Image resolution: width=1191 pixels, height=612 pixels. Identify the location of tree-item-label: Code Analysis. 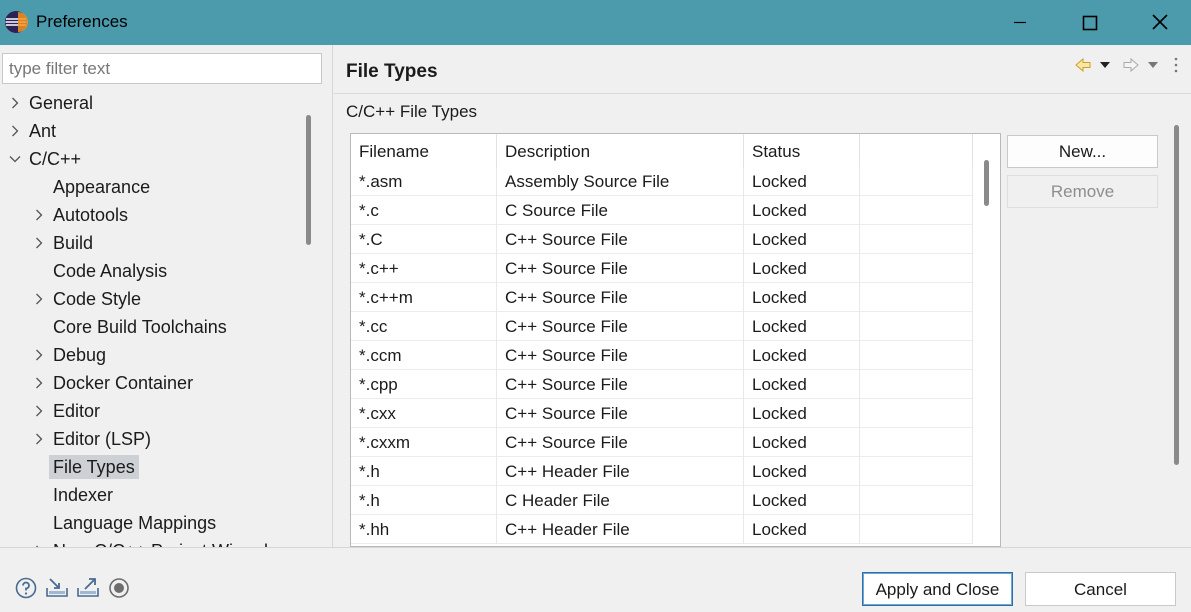
(110, 271).